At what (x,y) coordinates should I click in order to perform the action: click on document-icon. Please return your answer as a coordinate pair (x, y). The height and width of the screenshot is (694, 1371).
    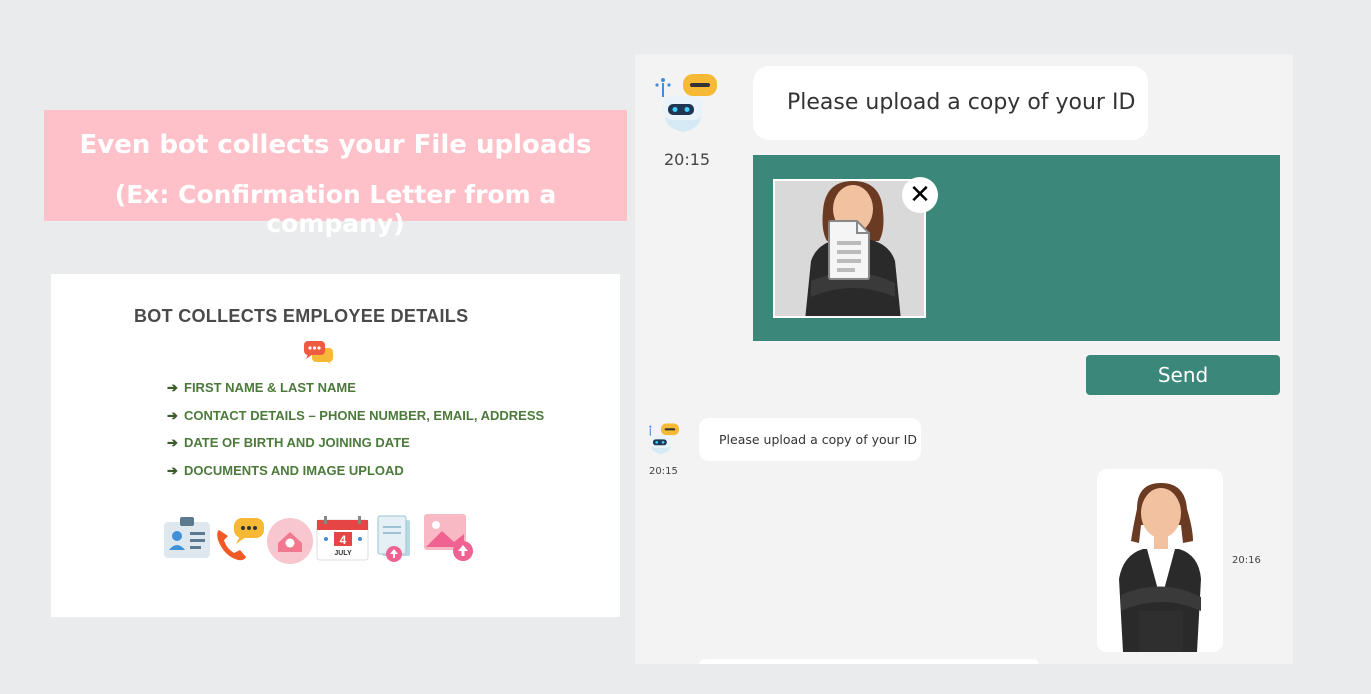
    Looking at the image, I should click on (849, 250).